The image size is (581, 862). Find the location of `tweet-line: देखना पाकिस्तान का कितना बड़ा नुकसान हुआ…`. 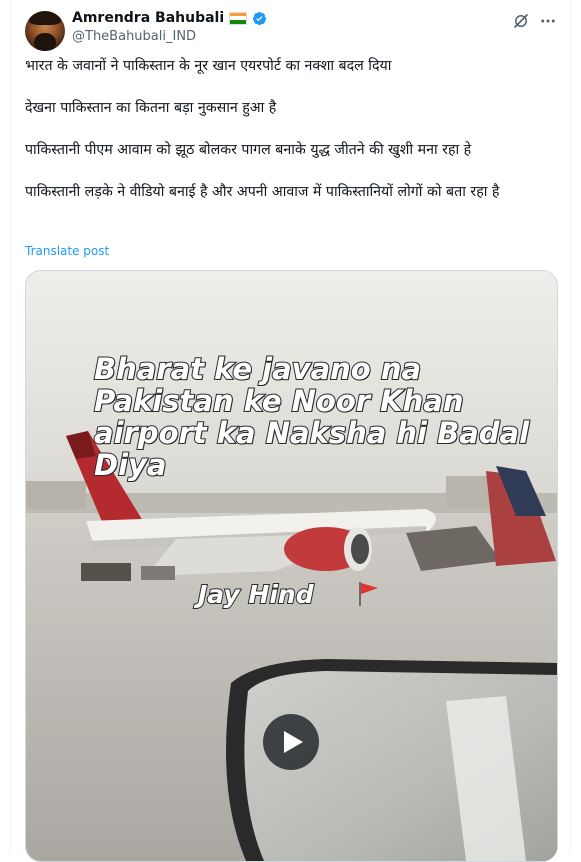

tweet-line: देखना पाकिस्तान का कितना बड़ा नुकसान हुआ… is located at coordinates (151, 108).